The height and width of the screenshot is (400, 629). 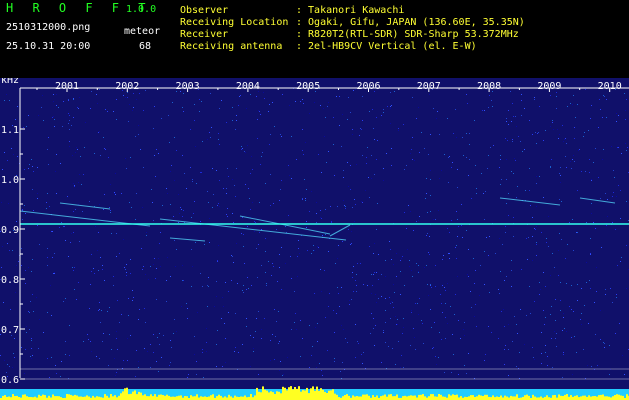 What do you see at coordinates (48, 27) in the screenshot?
I see `image-filename: 2510312000.png` at bounding box center [48, 27].